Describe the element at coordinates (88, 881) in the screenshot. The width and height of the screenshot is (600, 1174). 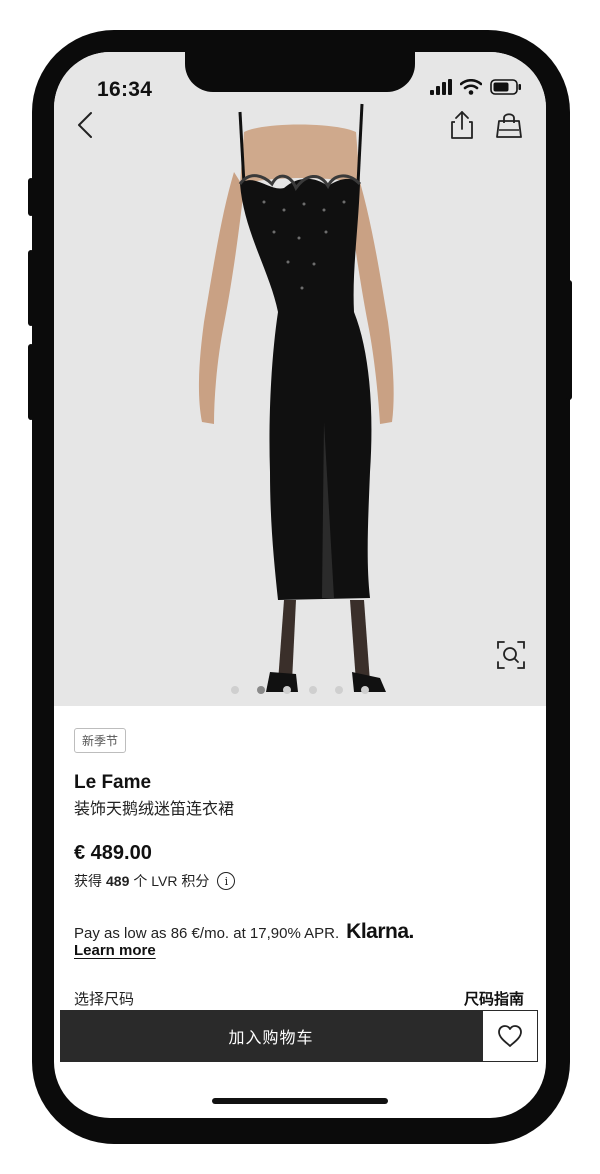
I see `points-prefix: 获得` at that location.